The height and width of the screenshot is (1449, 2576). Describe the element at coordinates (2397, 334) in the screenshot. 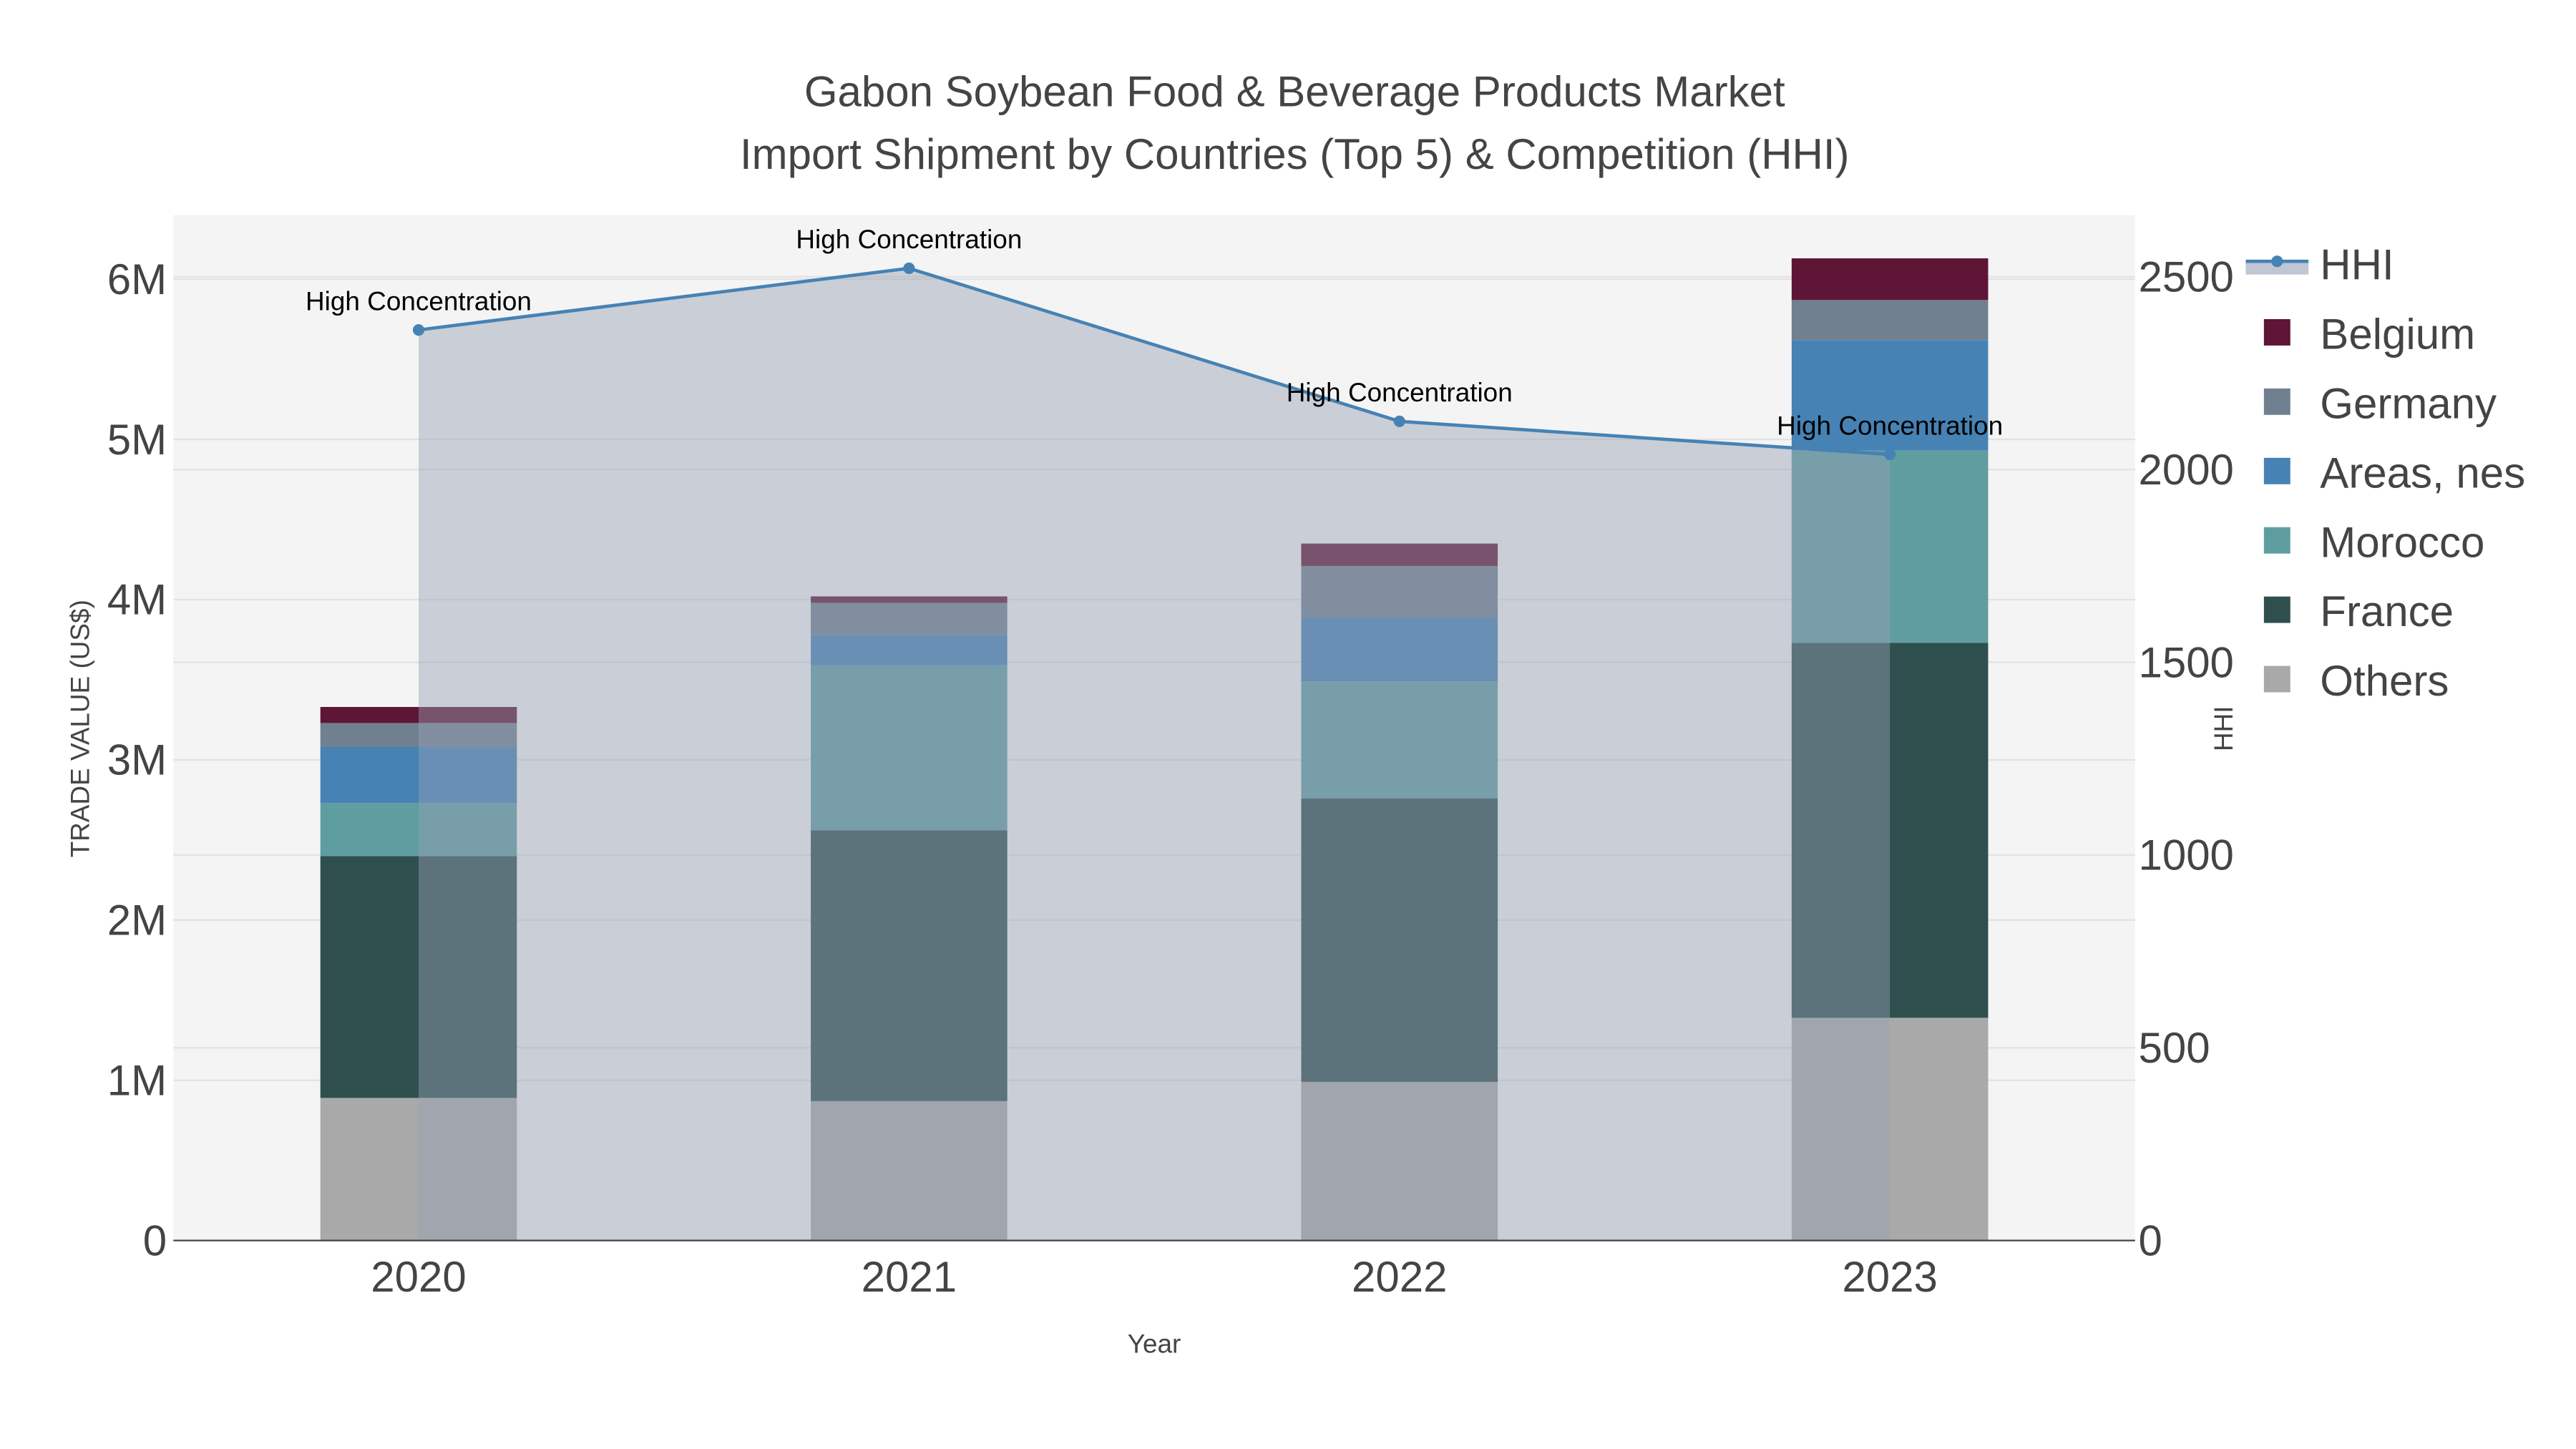

I see `legend-label: Belgium` at that location.